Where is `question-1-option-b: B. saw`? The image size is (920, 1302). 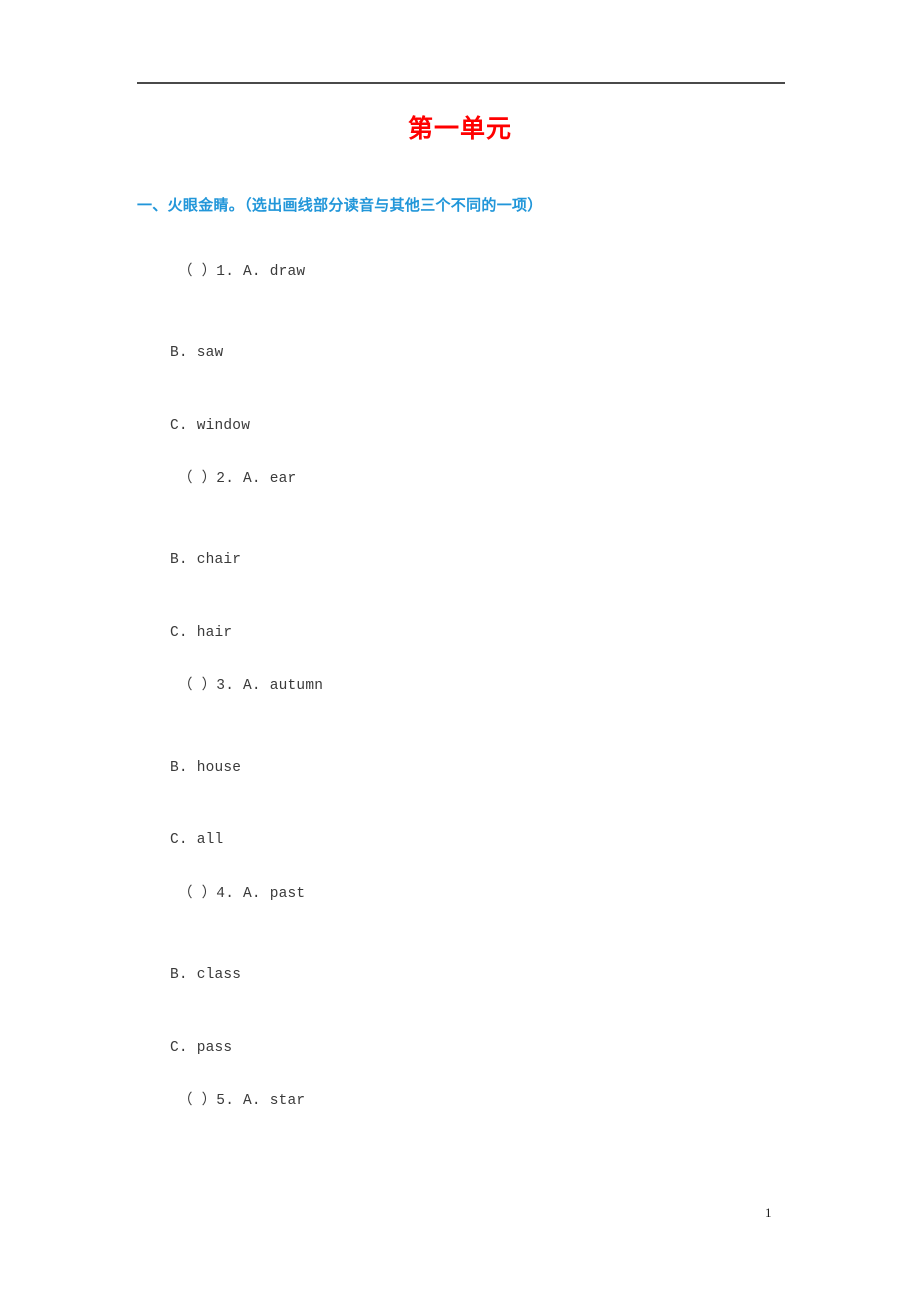
question-1-option-b: B. saw is located at coordinates (197, 353).